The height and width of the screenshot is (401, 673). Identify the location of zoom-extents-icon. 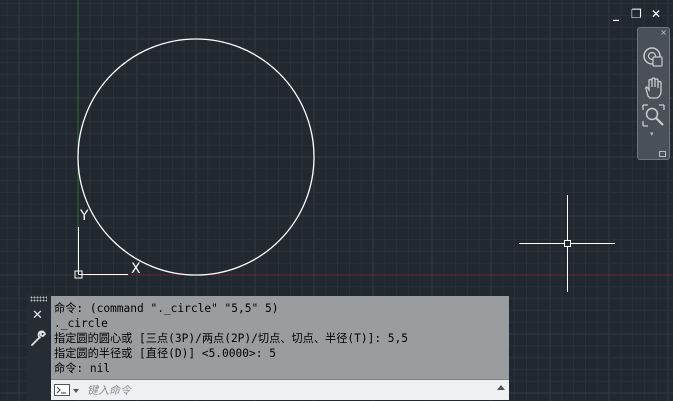
(653, 115).